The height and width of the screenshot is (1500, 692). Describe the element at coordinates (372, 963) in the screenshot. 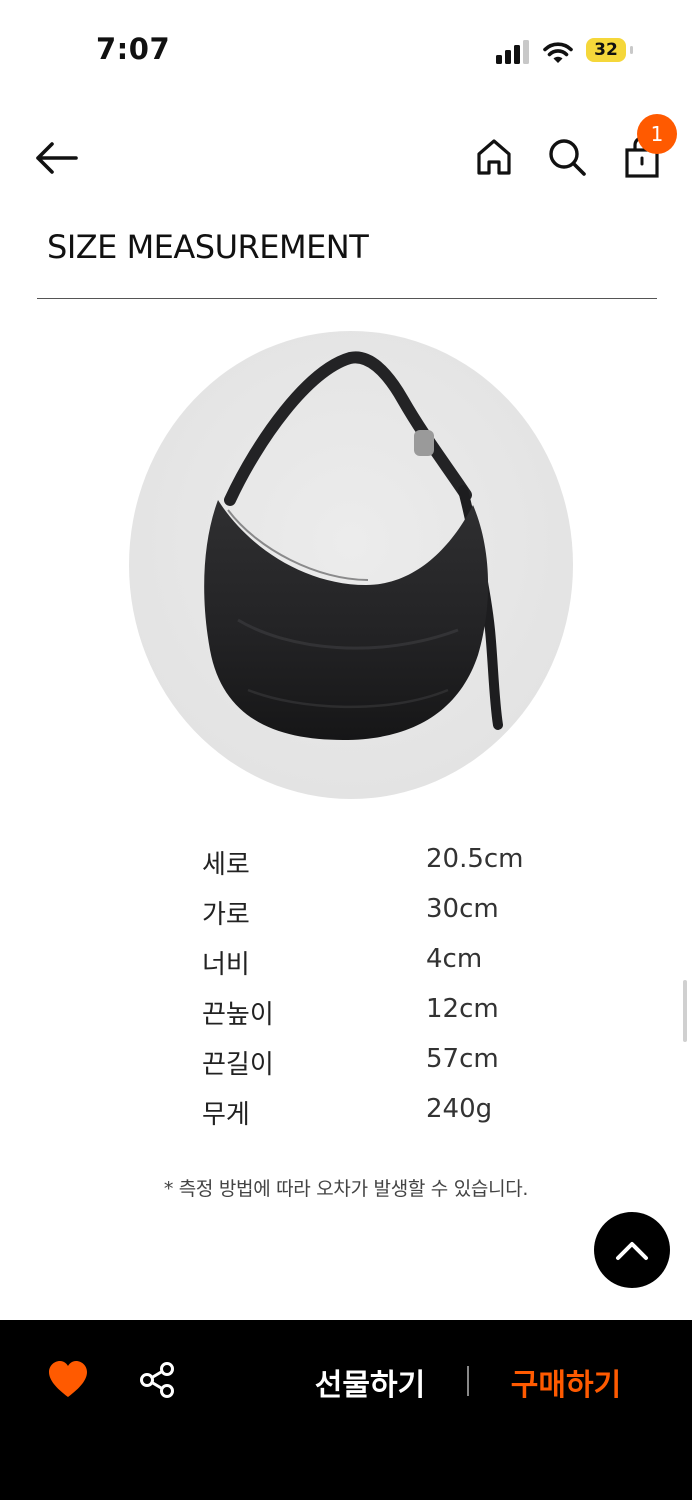

I see `spec-row: 너비 4cm` at that location.